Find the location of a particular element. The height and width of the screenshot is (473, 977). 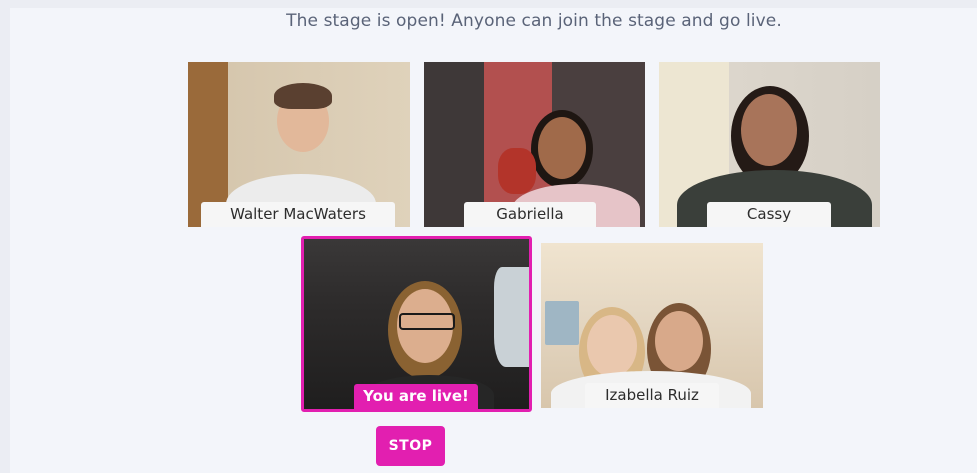

video-tile-walter: Walter MacWaters is located at coordinates (299, 144).